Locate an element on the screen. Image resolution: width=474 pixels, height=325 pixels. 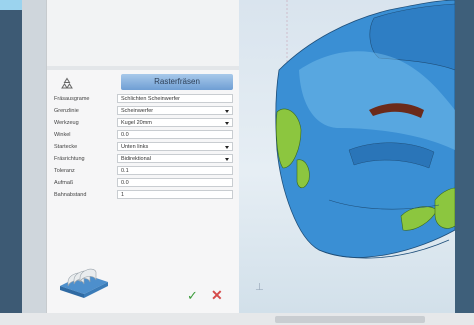
window-right-edge is located at coordinates (464, 156).